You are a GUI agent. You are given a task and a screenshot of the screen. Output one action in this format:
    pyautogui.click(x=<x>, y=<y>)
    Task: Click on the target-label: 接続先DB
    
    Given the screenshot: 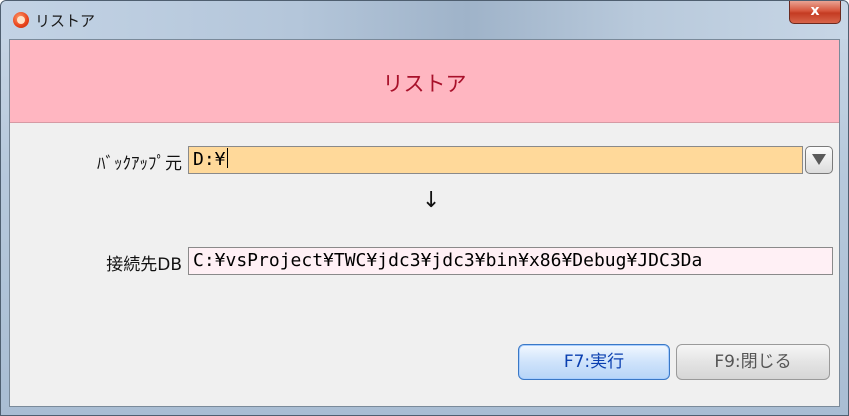 What is the action you would take?
    pyautogui.click(x=144, y=265)
    